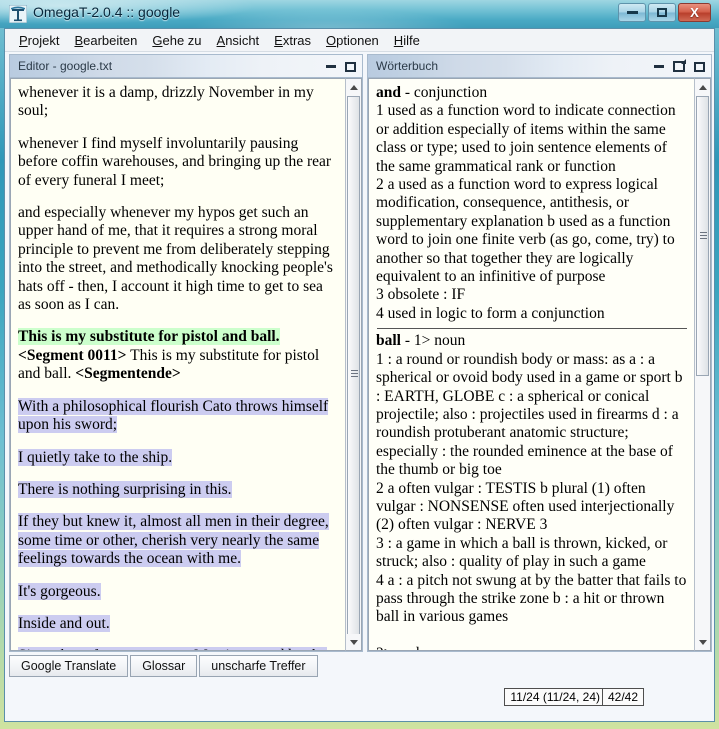 The image size is (719, 729). I want to click on minimize-icon, so click(632, 12).